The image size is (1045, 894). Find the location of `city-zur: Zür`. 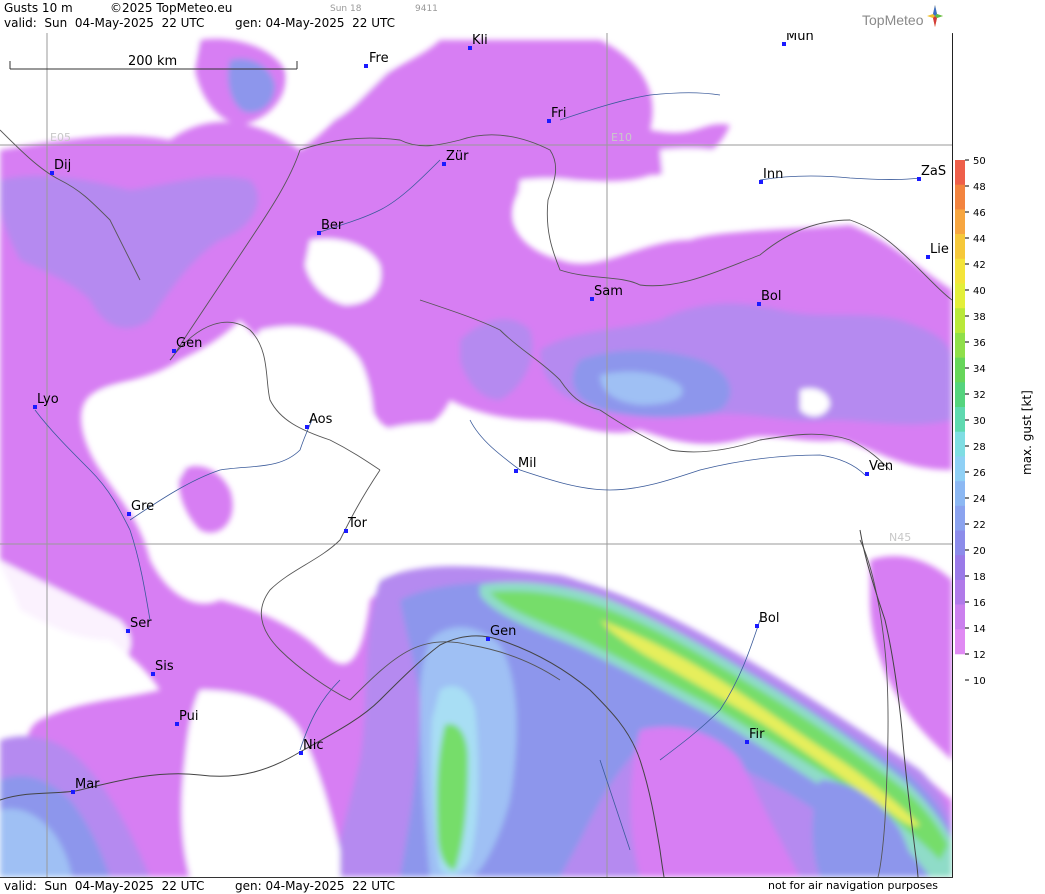

city-zur: Zür is located at coordinates (455, 157).